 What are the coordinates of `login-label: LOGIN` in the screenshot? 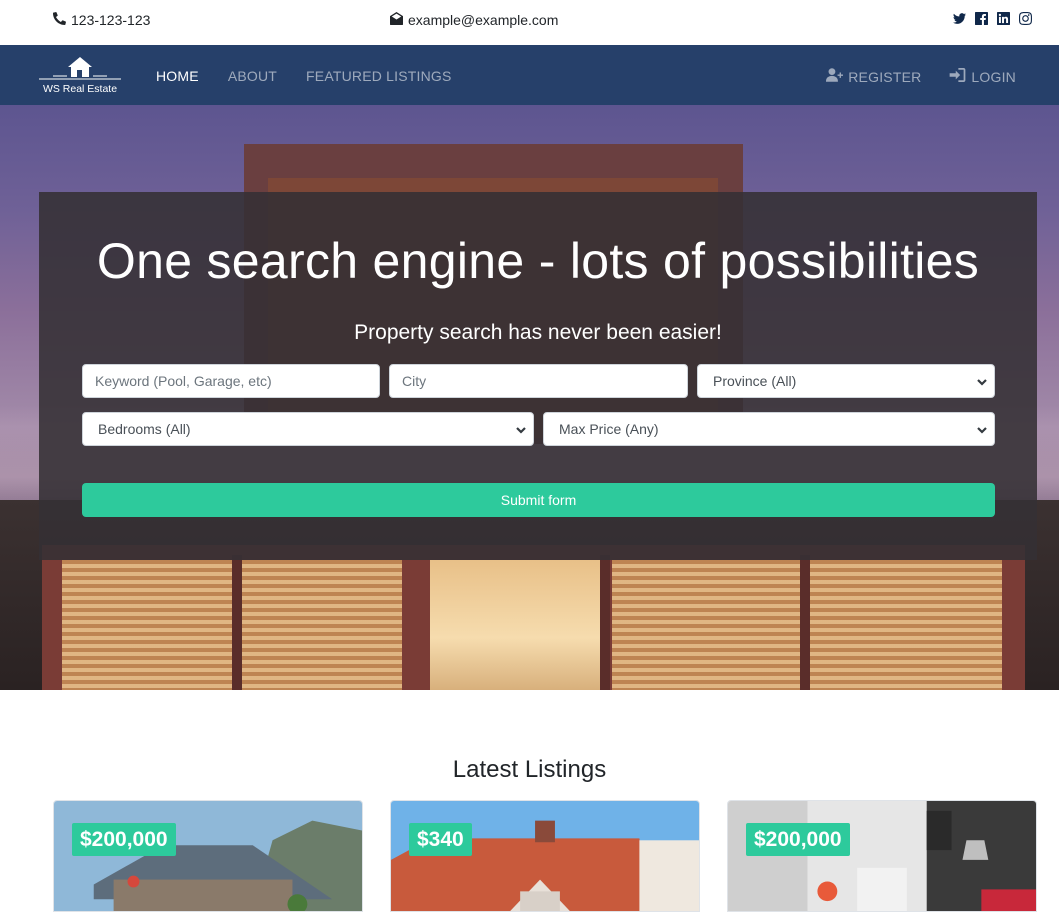 It's located at (993, 76).